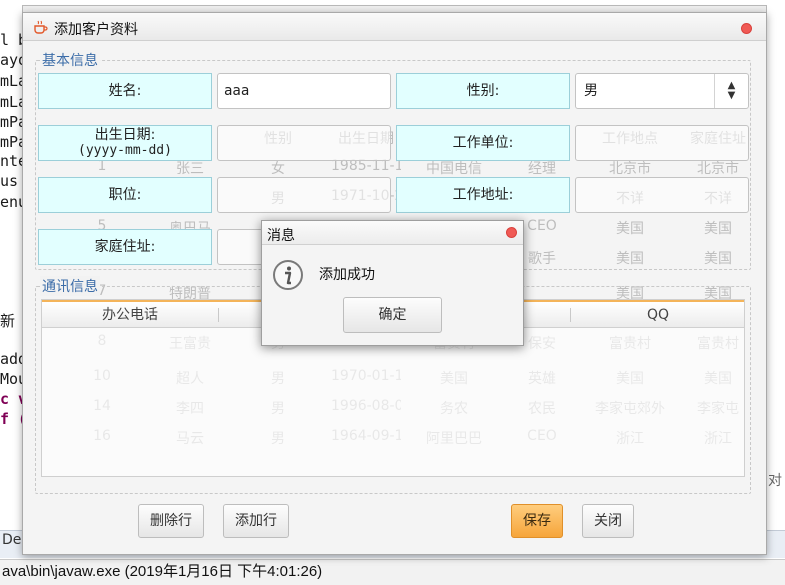 The width and height of the screenshot is (785, 585). I want to click on ide-console-status: ava\bin\javaw.exe (2019年1月16日 下午4:01:26), so click(392, 572).